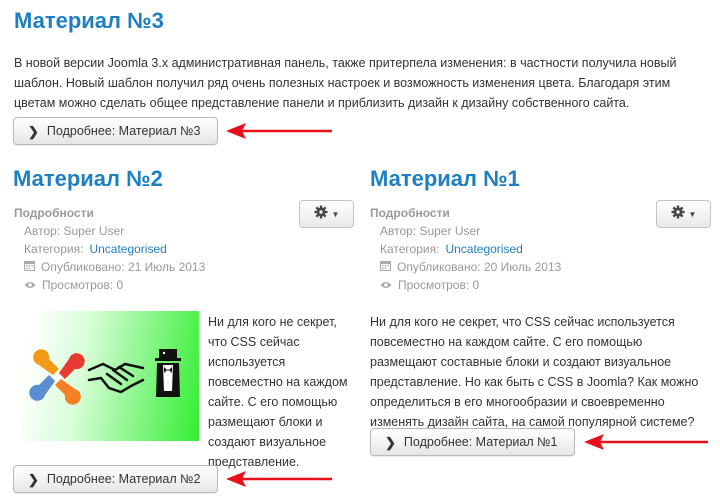 The height and width of the screenshot is (502, 720). I want to click on joomla-logo-icon, so click(57, 377).